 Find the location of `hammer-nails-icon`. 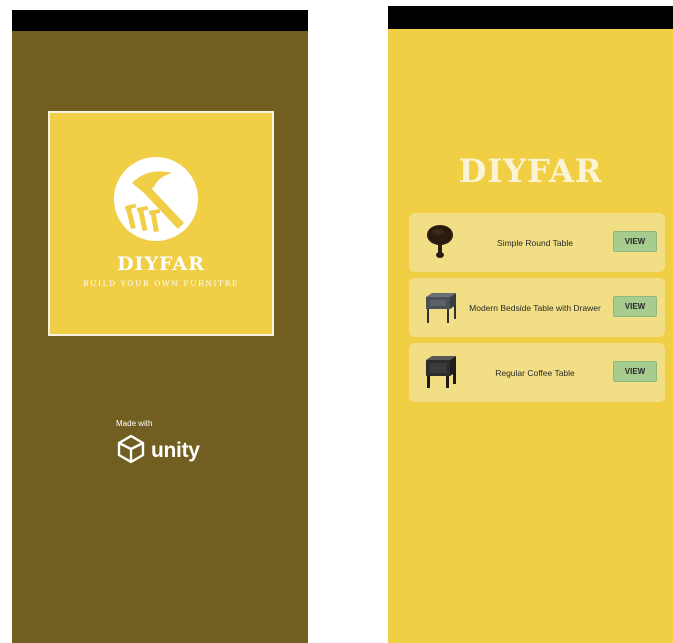

hammer-nails-icon is located at coordinates (156, 199).